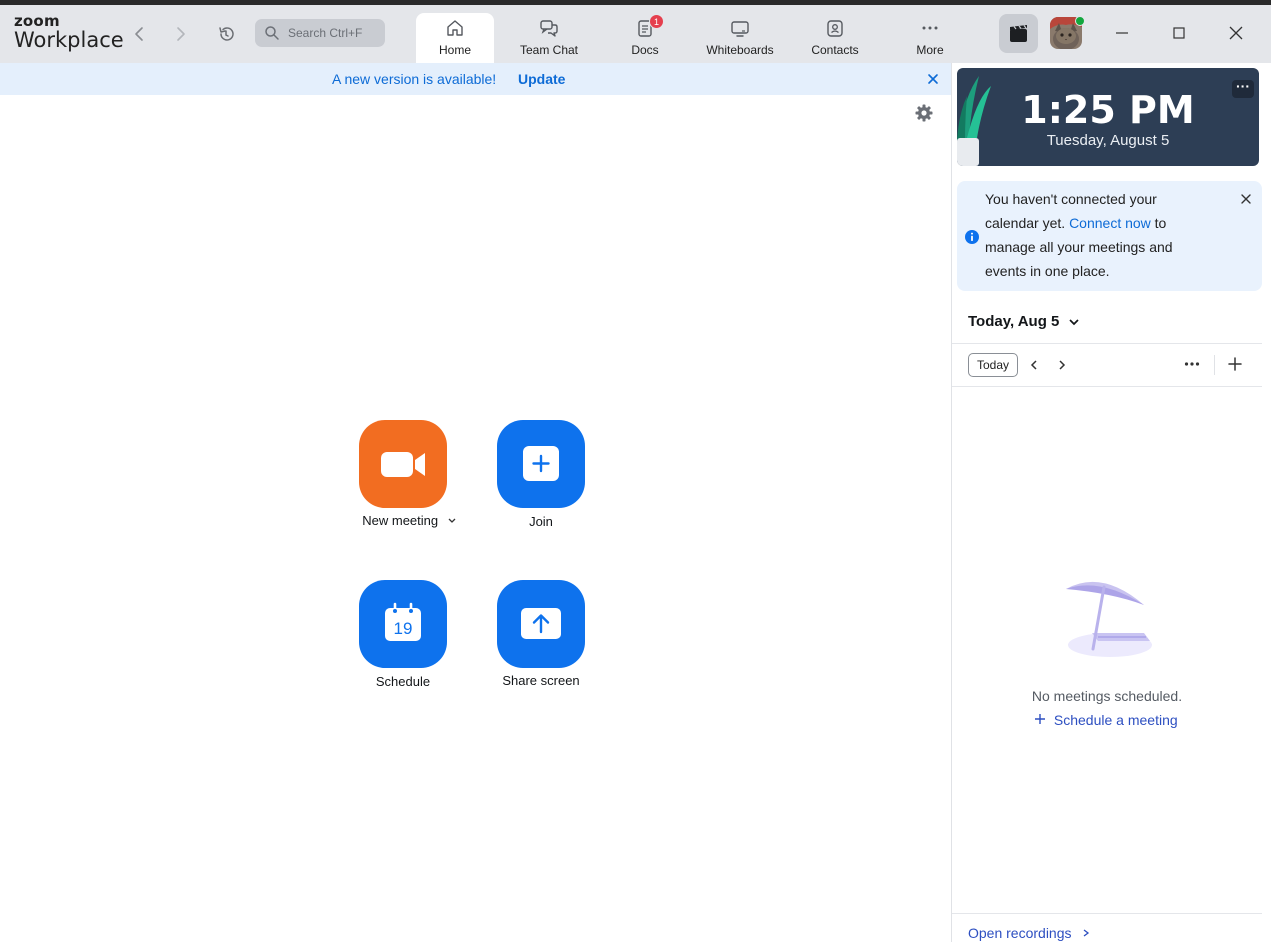  Describe the element at coordinates (325, 33) in the screenshot. I see `search-placeholder: Search Ctrl+F` at that location.